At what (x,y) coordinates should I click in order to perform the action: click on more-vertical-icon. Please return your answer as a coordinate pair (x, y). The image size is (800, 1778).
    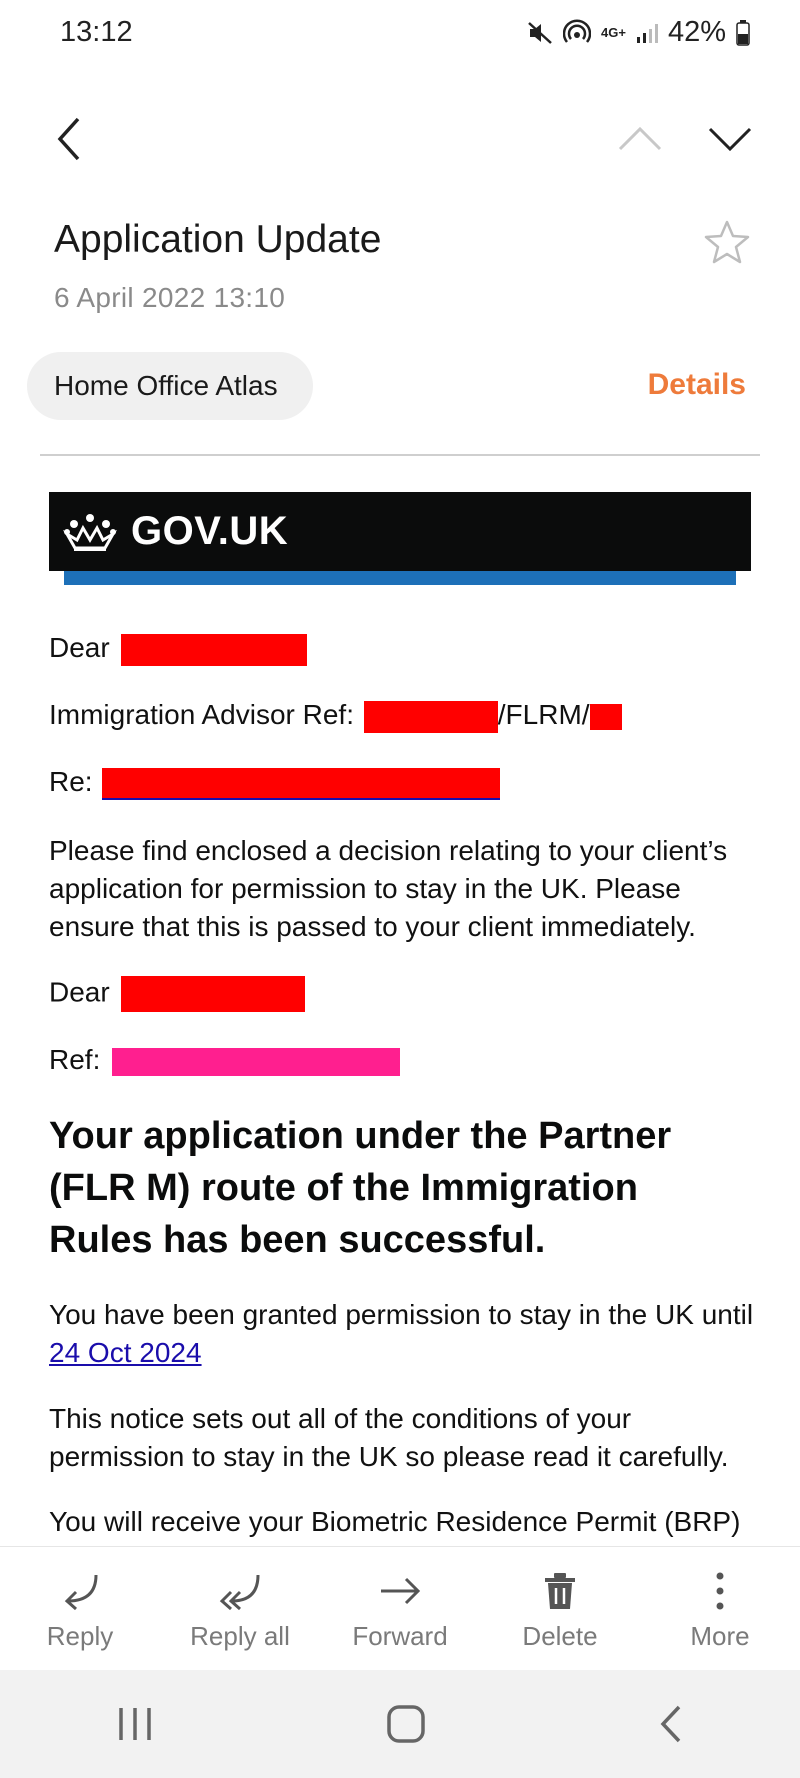
    Looking at the image, I should click on (720, 1591).